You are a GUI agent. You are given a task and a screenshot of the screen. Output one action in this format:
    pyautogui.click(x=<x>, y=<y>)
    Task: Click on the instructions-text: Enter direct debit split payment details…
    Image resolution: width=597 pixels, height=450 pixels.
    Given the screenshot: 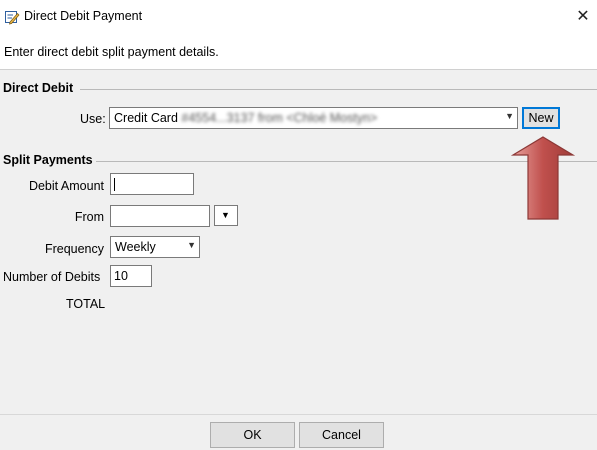 What is the action you would take?
    pyautogui.click(x=111, y=52)
    